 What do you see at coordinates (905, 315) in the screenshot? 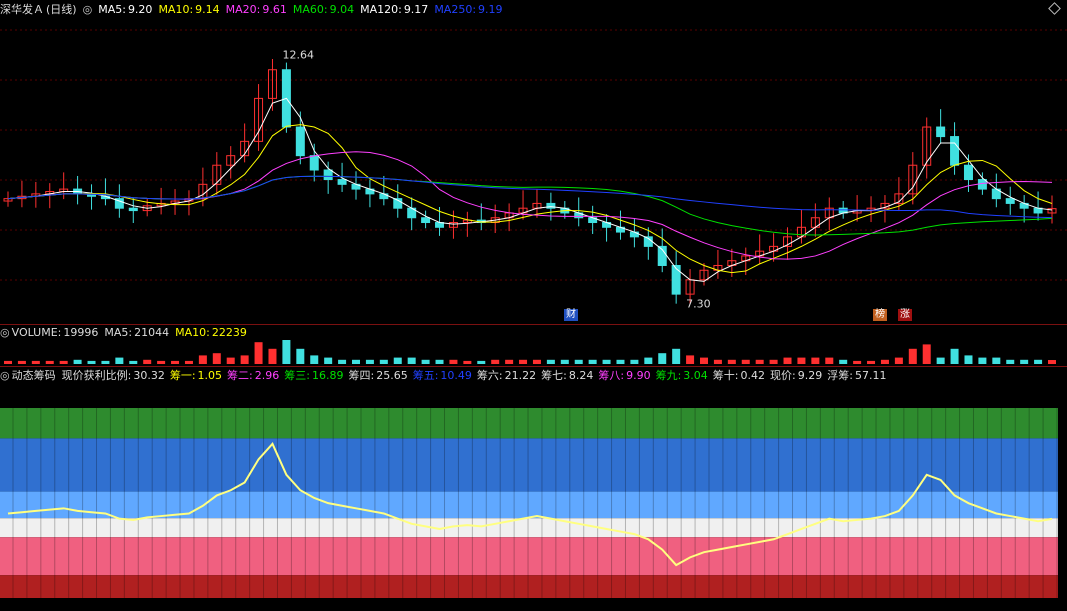
I see `event-tag-rise: 涨` at bounding box center [905, 315].